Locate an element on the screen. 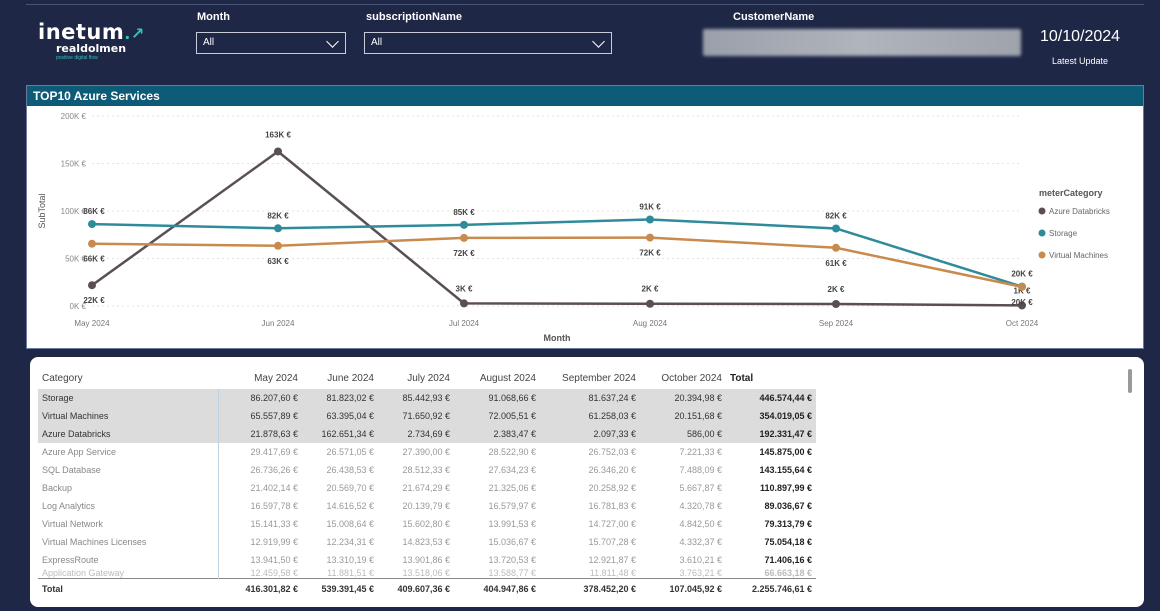 Image resolution: width=1160 pixels, height=611 pixels. value-cell: 13.720,53 € is located at coordinates (512, 560).